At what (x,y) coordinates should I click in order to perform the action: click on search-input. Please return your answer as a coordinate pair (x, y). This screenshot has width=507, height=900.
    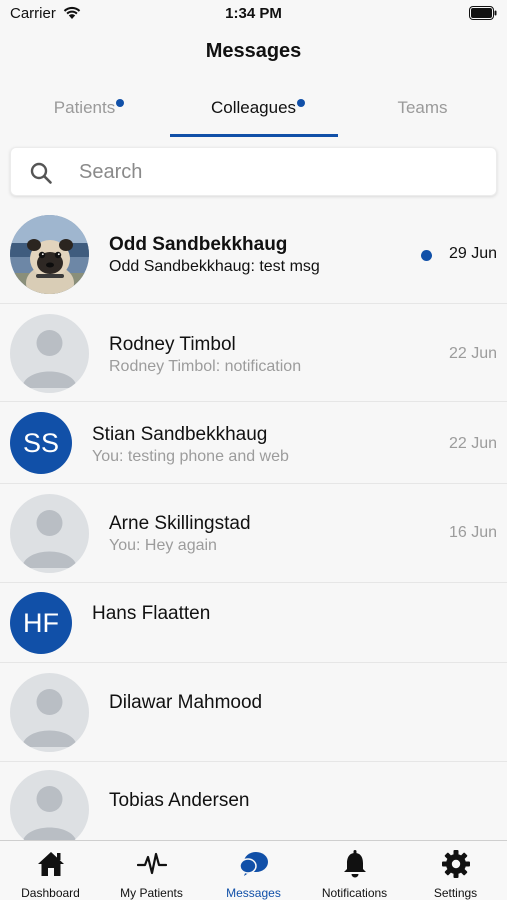
    Looking at the image, I should click on (279, 172).